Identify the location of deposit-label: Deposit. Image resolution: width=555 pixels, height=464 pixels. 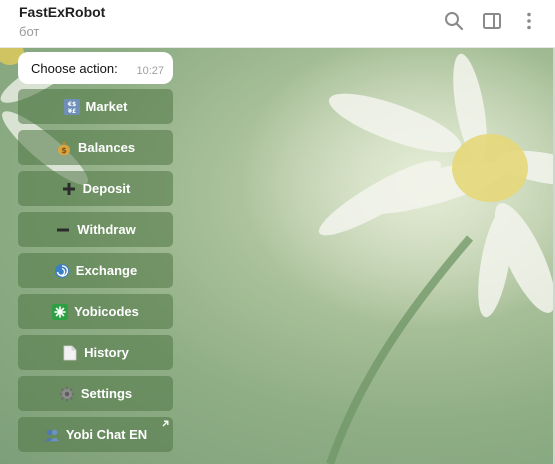
(106, 188).